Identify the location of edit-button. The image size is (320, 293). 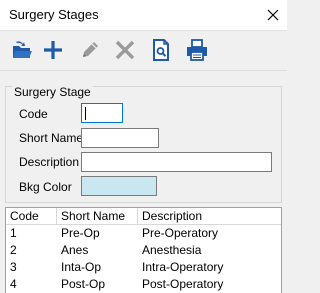
(90, 50).